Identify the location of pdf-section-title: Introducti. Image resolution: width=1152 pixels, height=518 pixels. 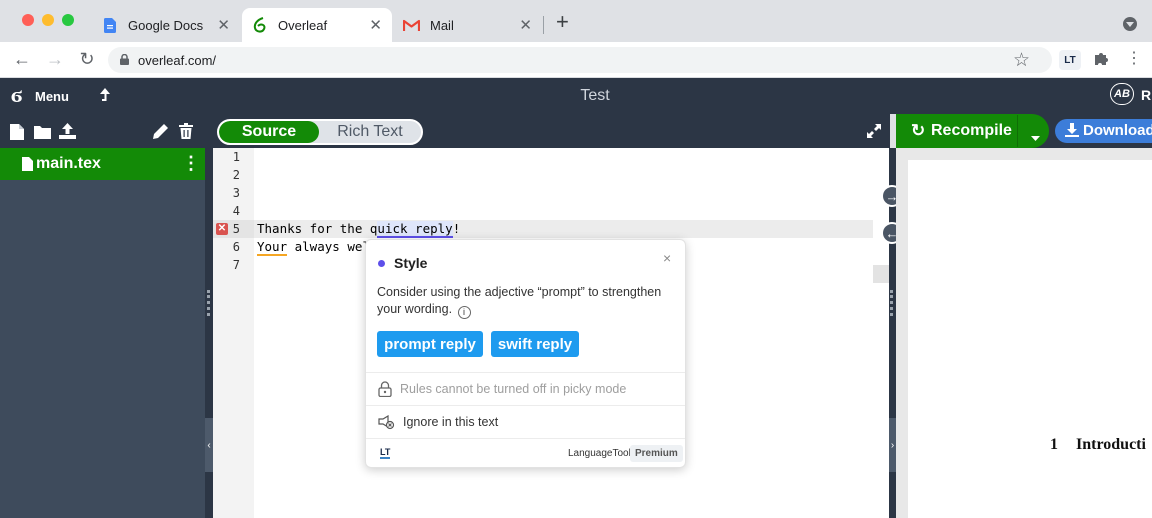
(1111, 444).